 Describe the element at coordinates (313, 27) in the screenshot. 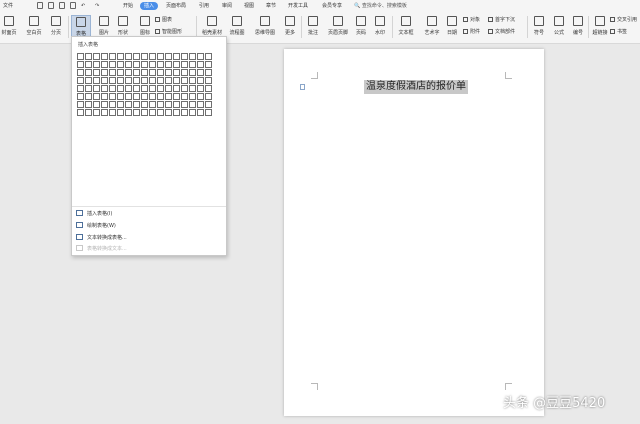

I see `comment-button: 批注` at that location.